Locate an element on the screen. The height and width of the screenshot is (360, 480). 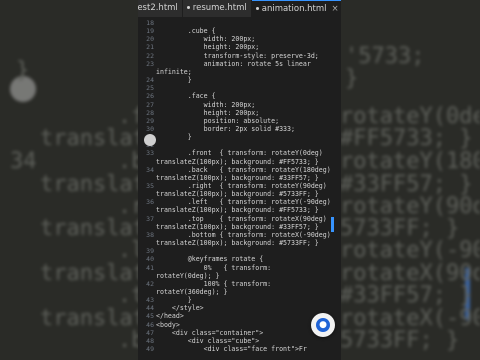
line-number: 37 is located at coordinates (150, 218).